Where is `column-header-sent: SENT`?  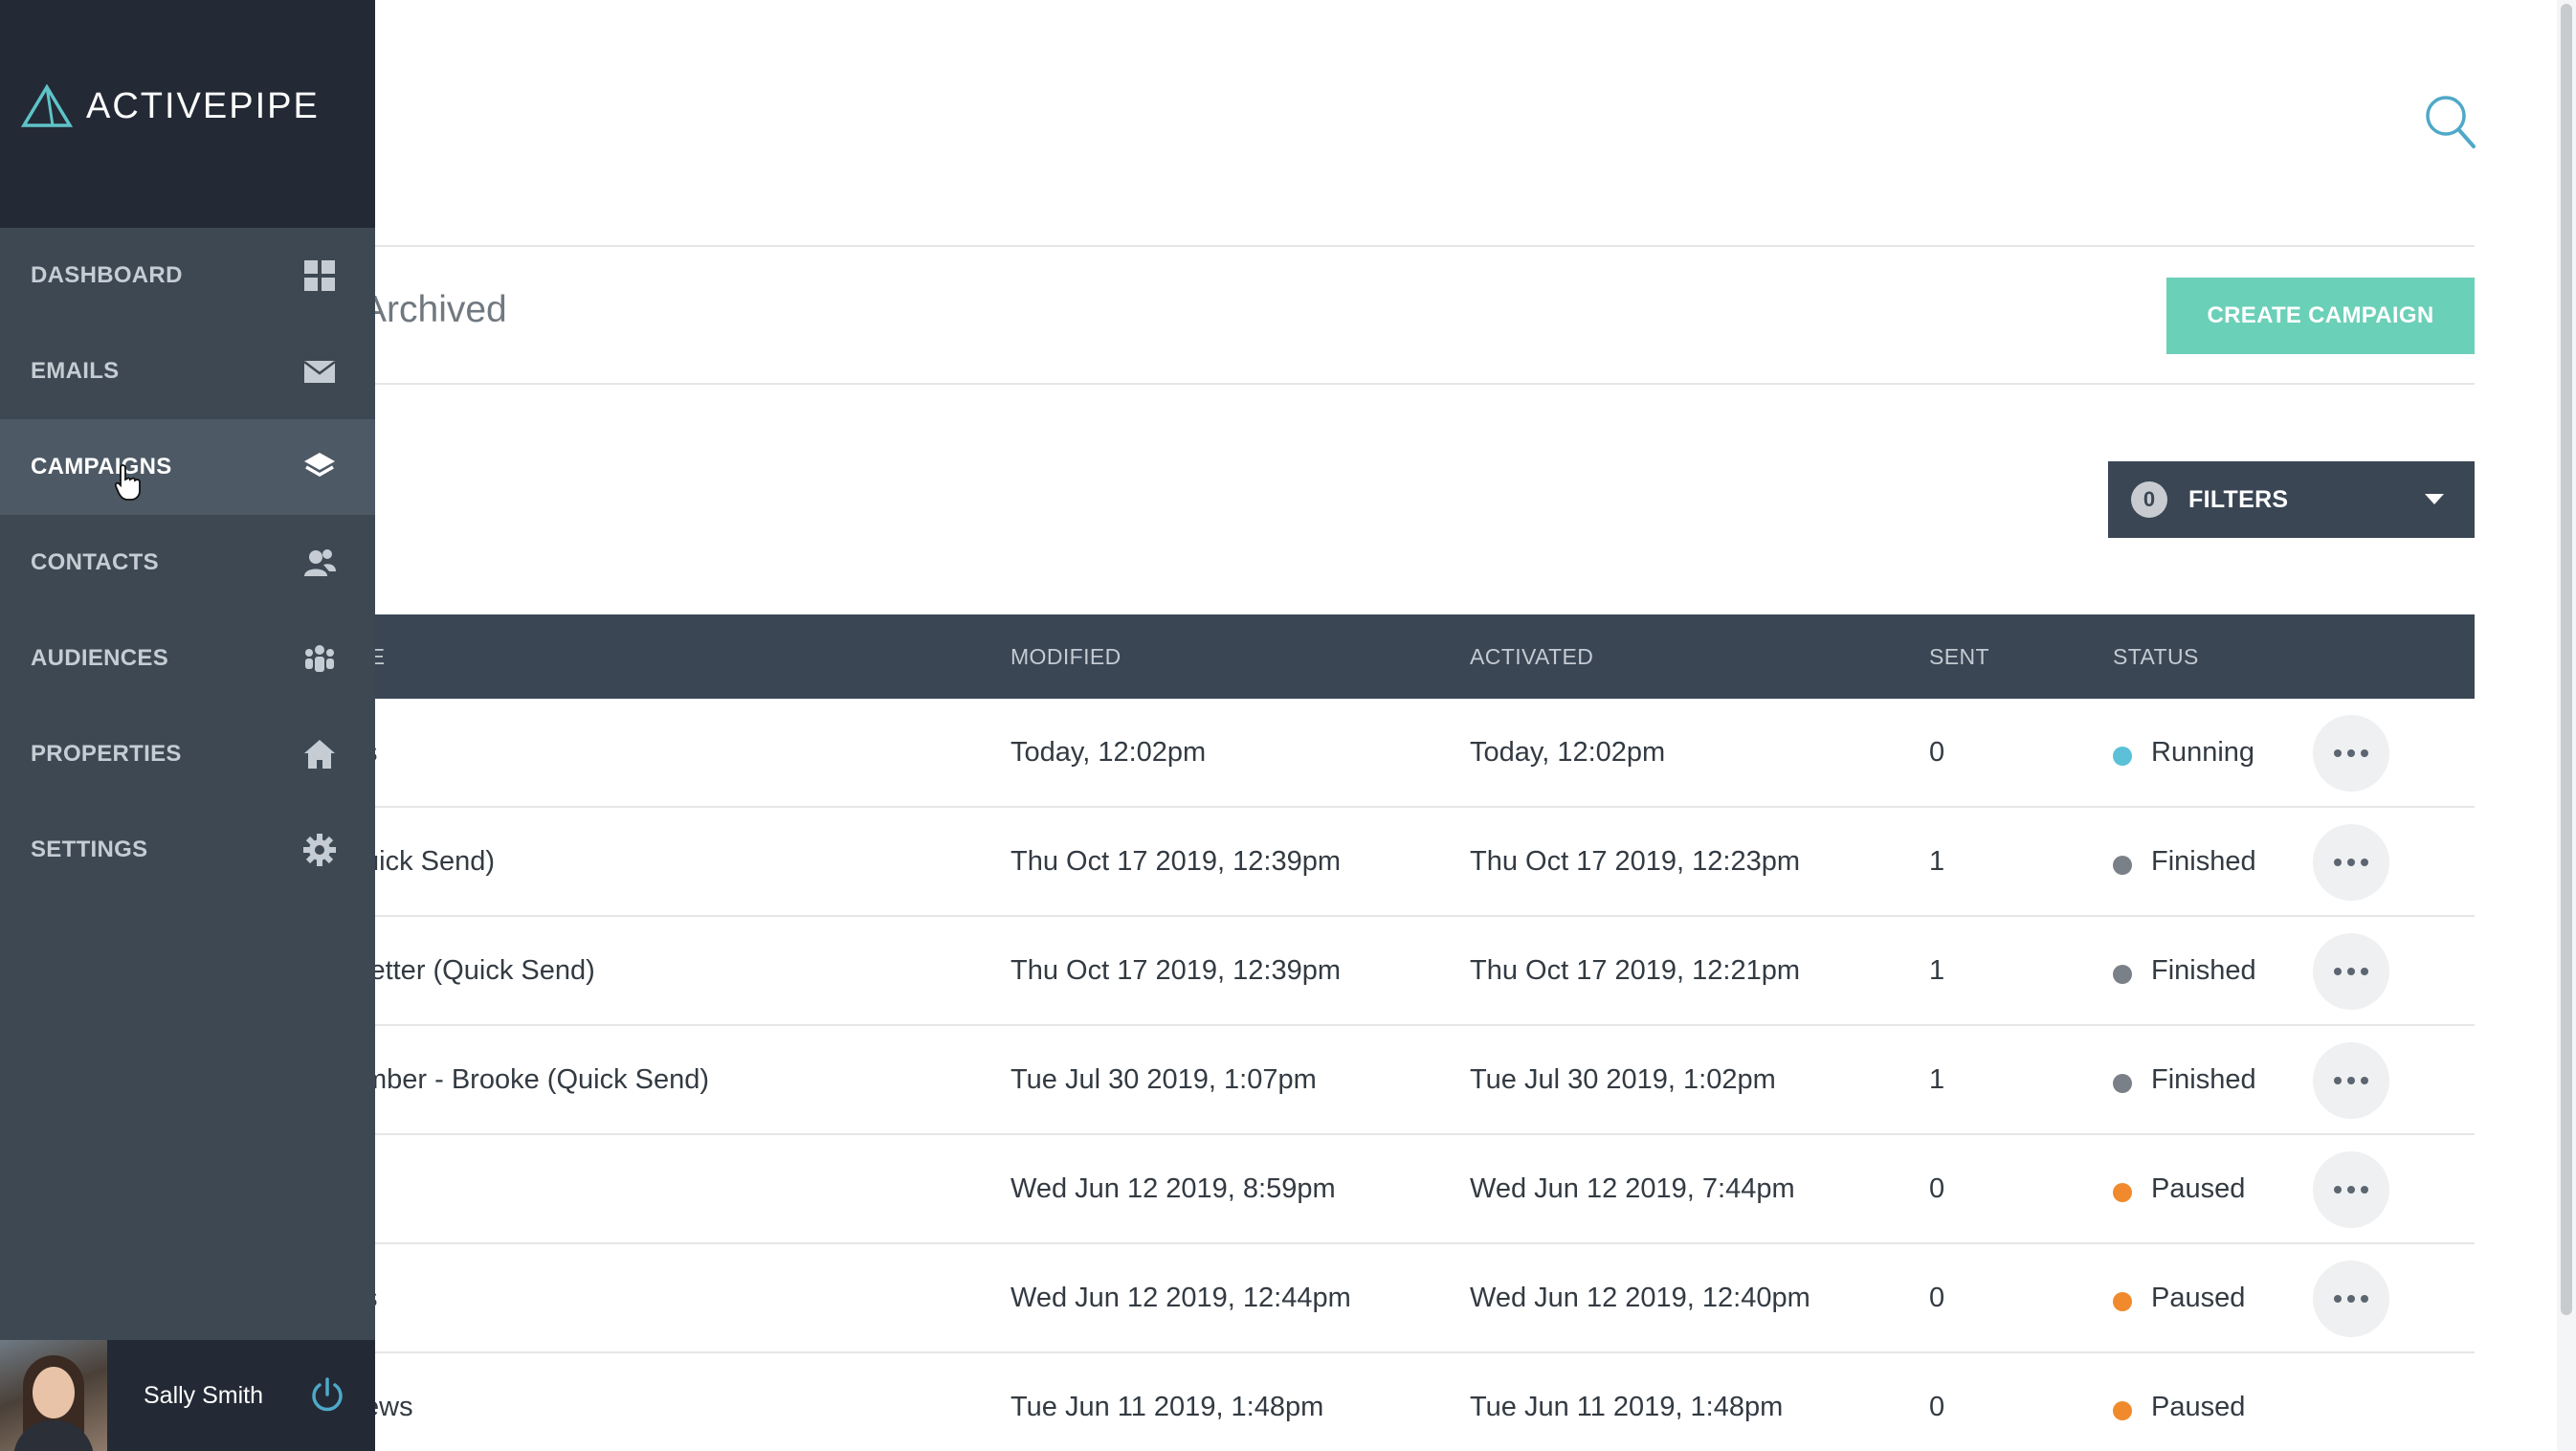
column-header-sent: SENT is located at coordinates (1959, 657).